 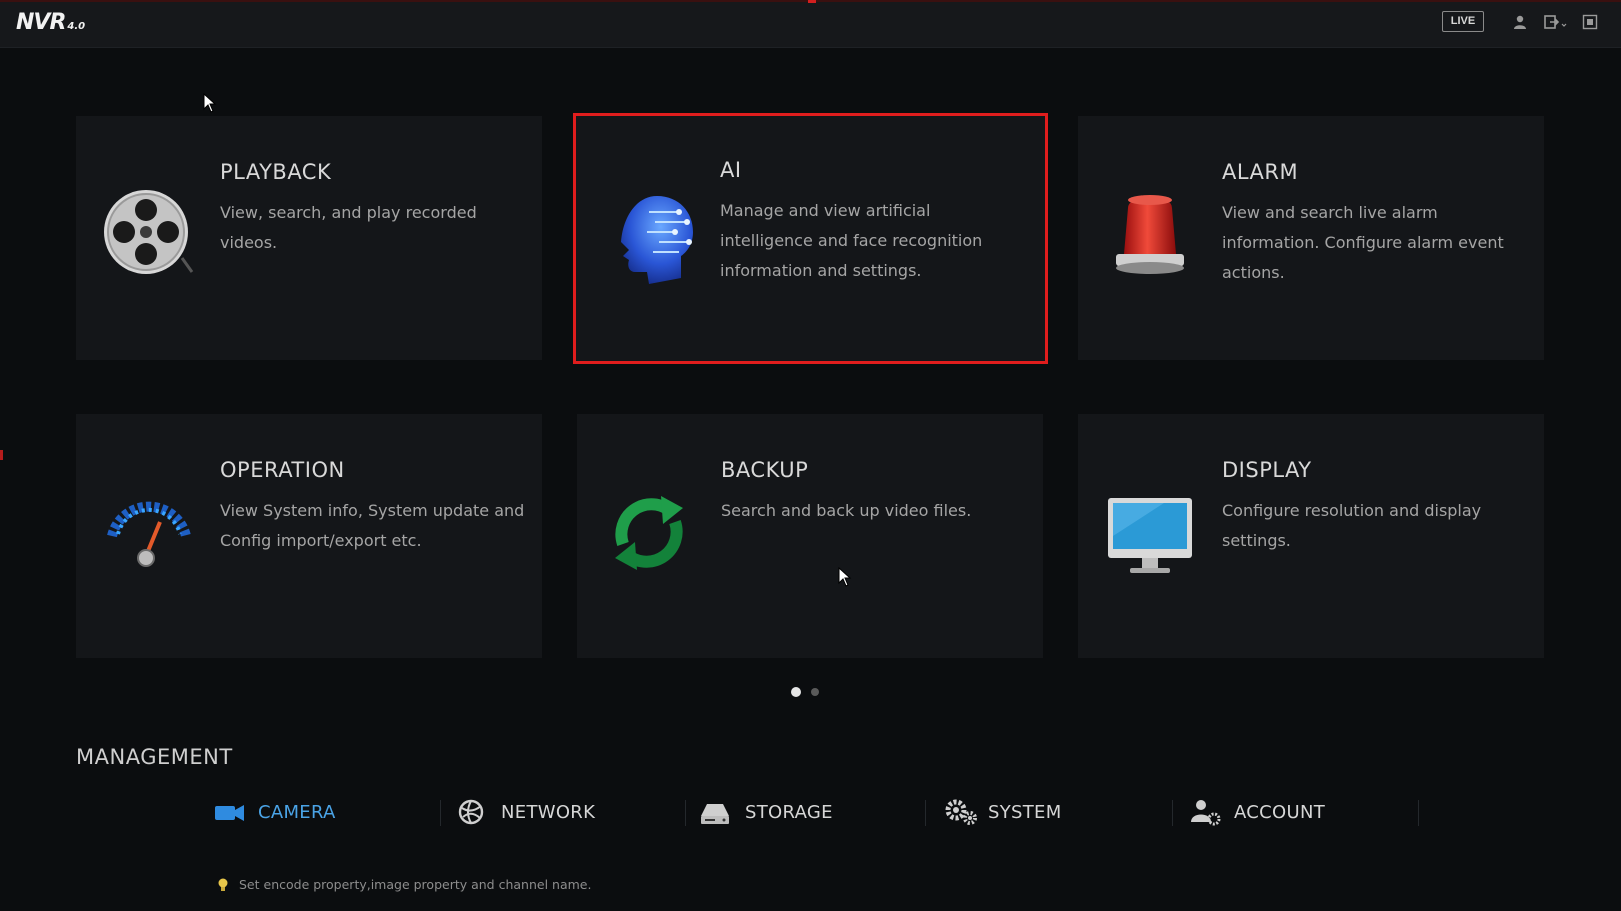 What do you see at coordinates (649, 532) in the screenshot?
I see `refresh-icon` at bounding box center [649, 532].